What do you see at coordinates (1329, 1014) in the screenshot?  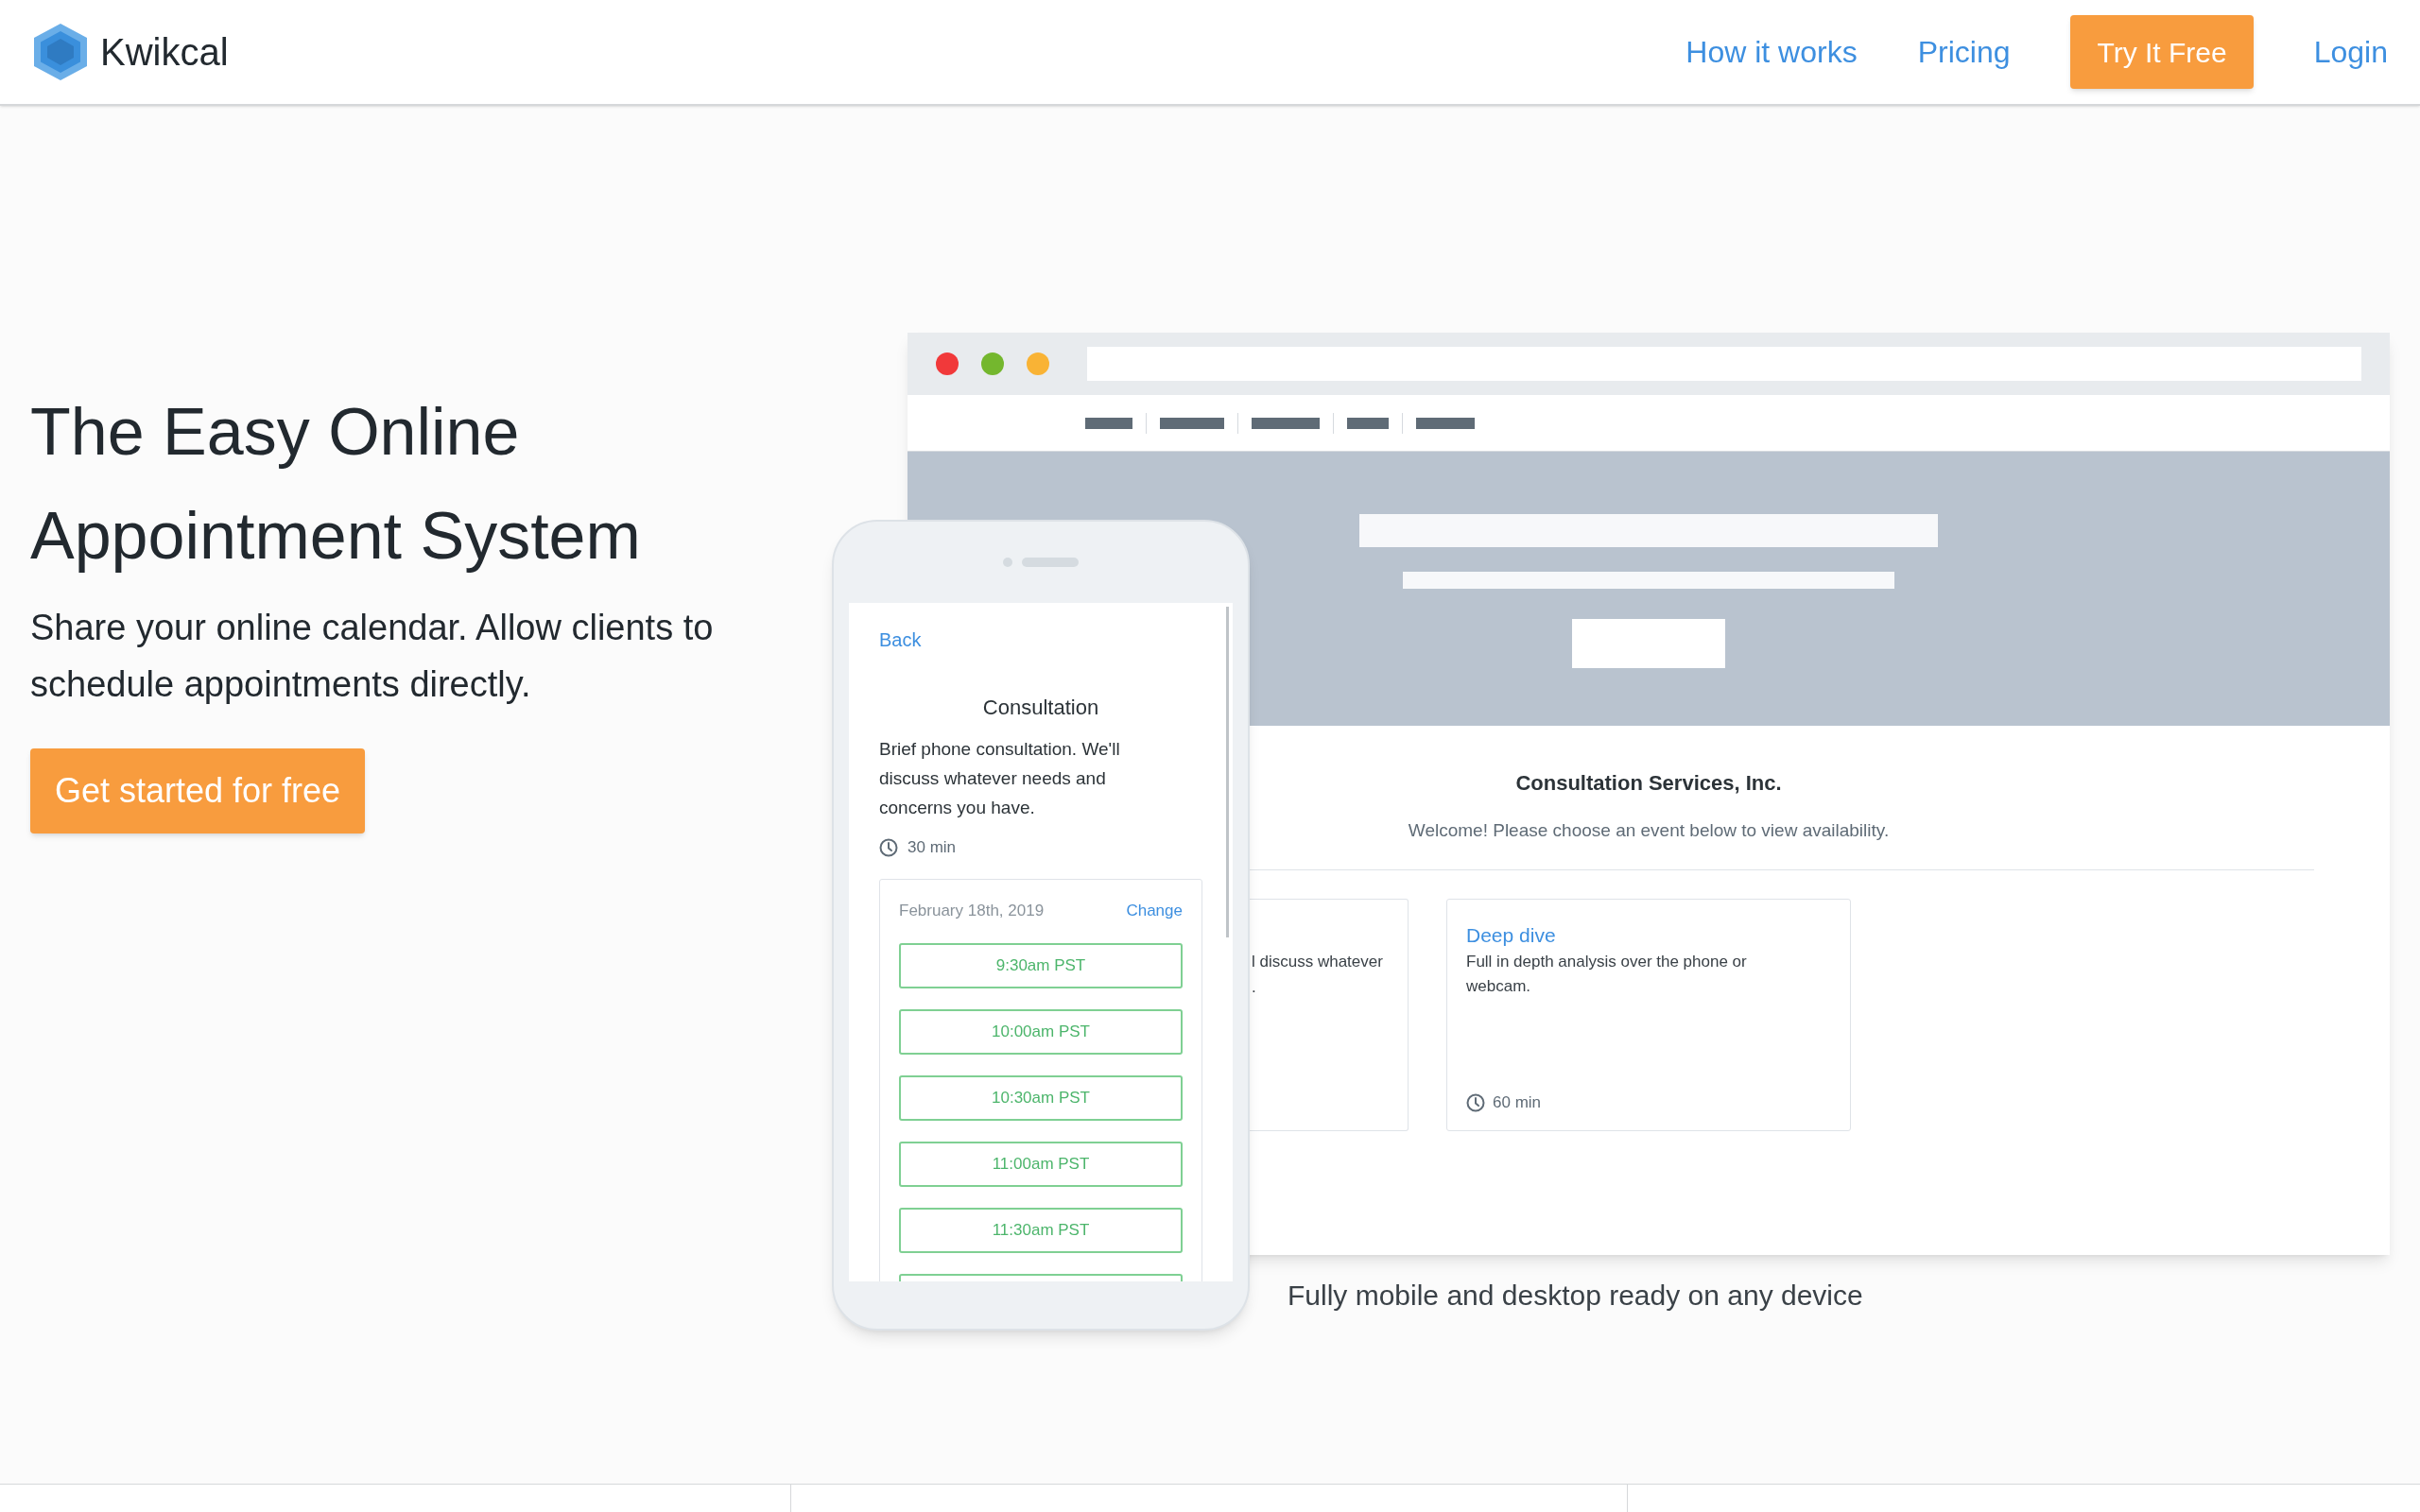 I see `event-card: l discuss whatever .` at bounding box center [1329, 1014].